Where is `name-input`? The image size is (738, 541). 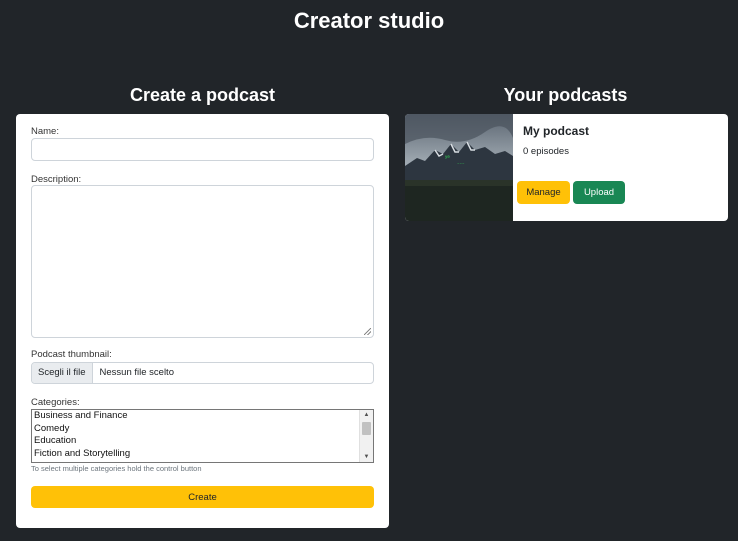 name-input is located at coordinates (202, 149).